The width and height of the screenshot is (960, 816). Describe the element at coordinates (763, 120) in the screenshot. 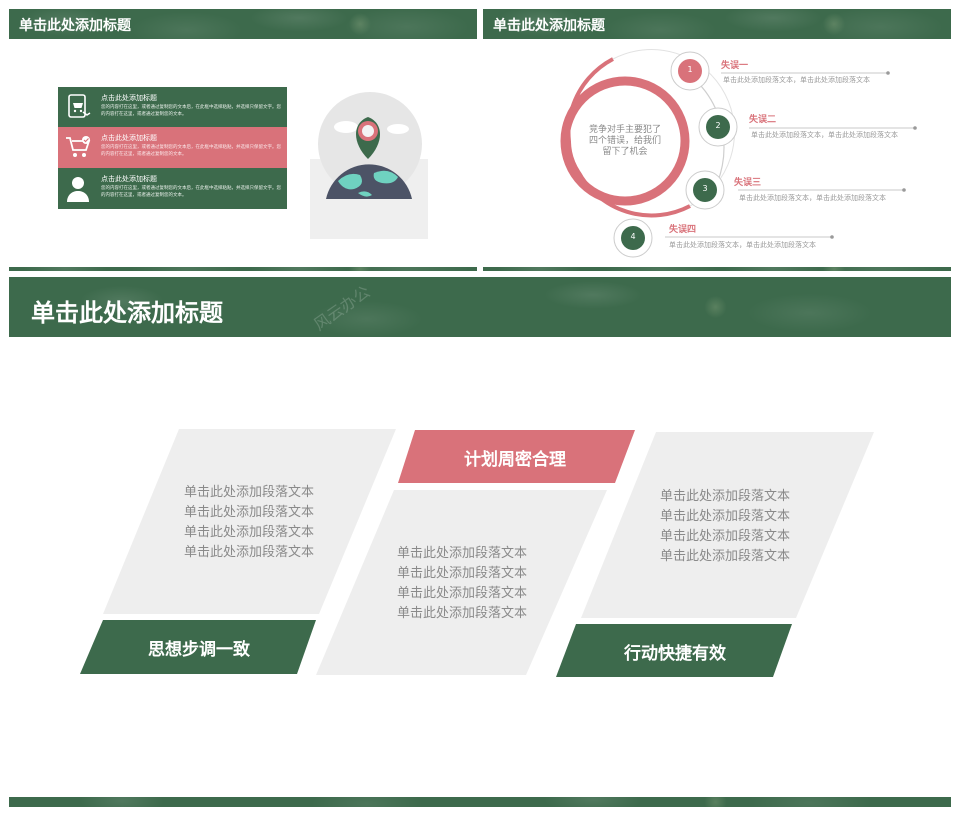

I see `error-2-title: 失误二` at that location.